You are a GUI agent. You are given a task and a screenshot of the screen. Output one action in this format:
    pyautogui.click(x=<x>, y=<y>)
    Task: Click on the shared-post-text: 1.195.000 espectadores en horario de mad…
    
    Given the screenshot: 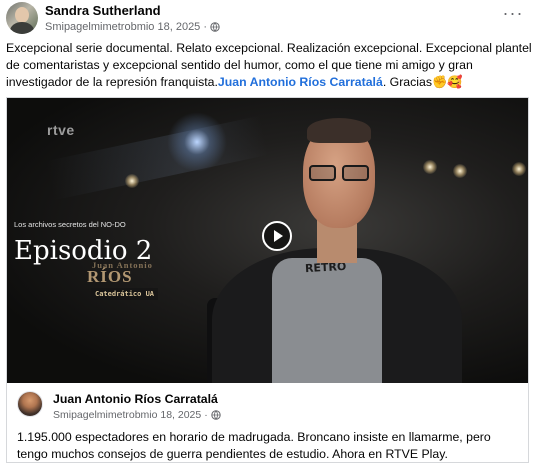 What is the action you would take?
    pyautogui.click(x=254, y=445)
    